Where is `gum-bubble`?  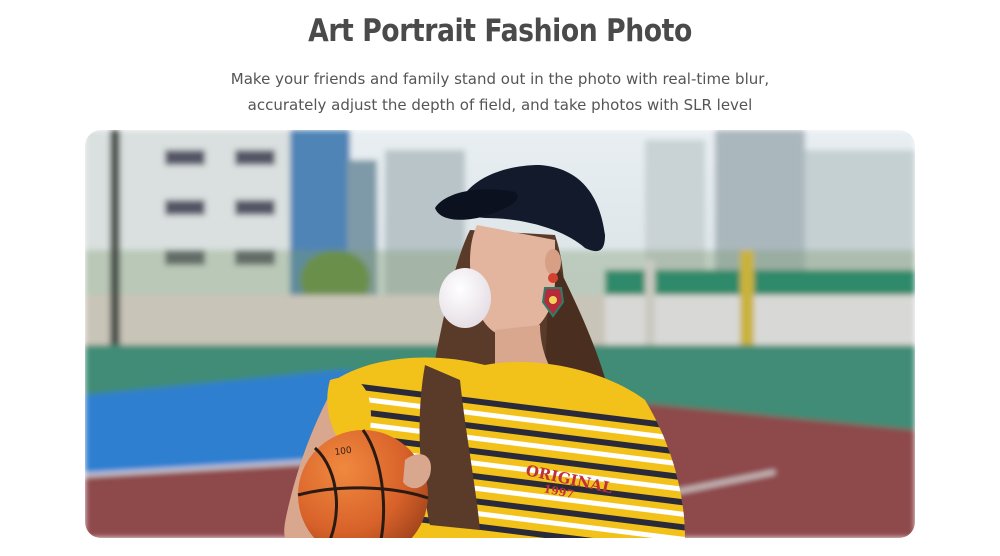
gum-bubble is located at coordinates (465, 298).